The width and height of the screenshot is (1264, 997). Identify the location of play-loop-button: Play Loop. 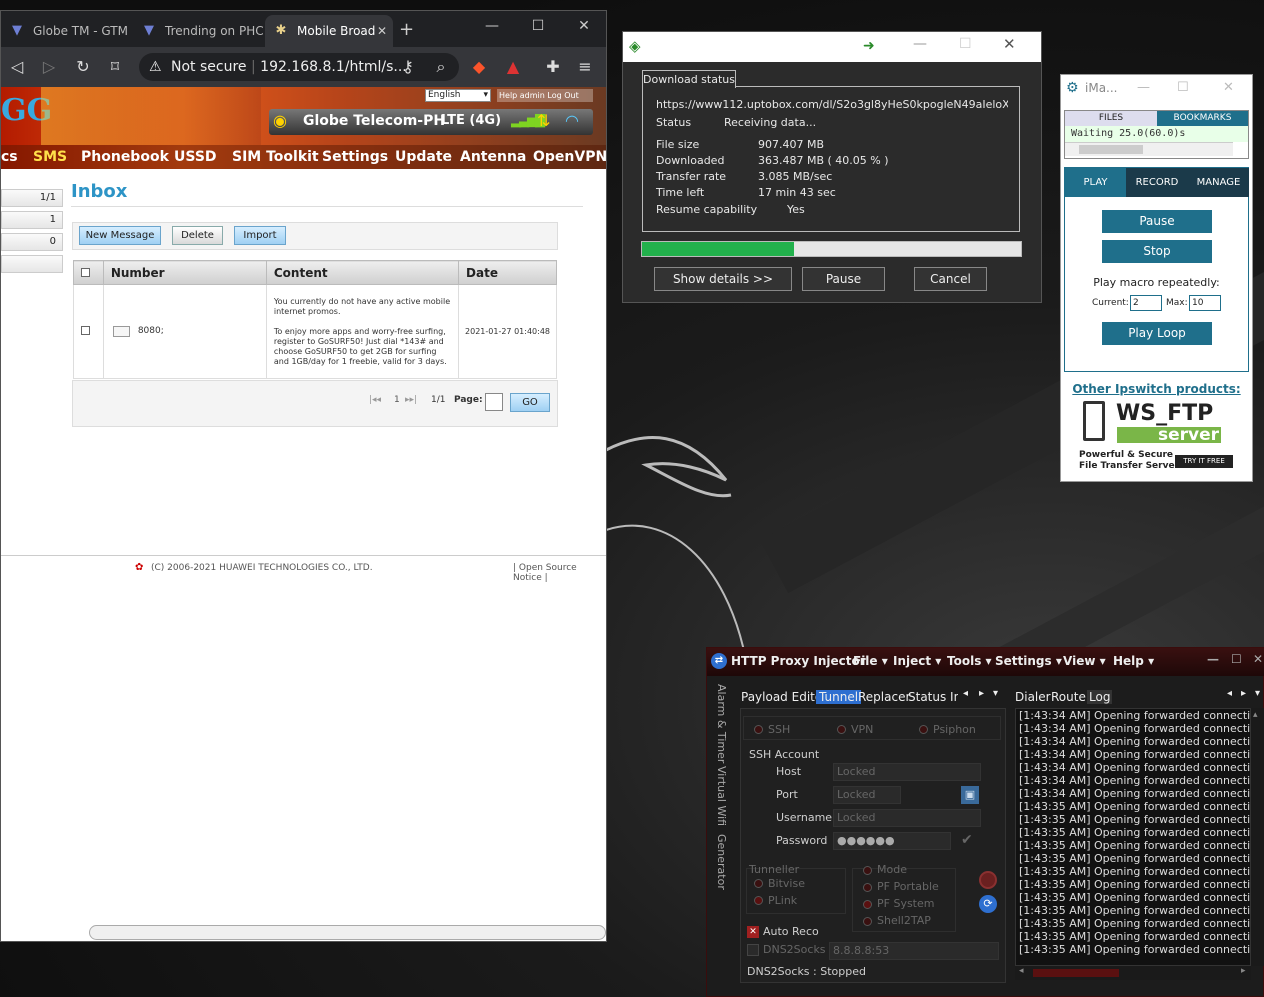
(1157, 333).